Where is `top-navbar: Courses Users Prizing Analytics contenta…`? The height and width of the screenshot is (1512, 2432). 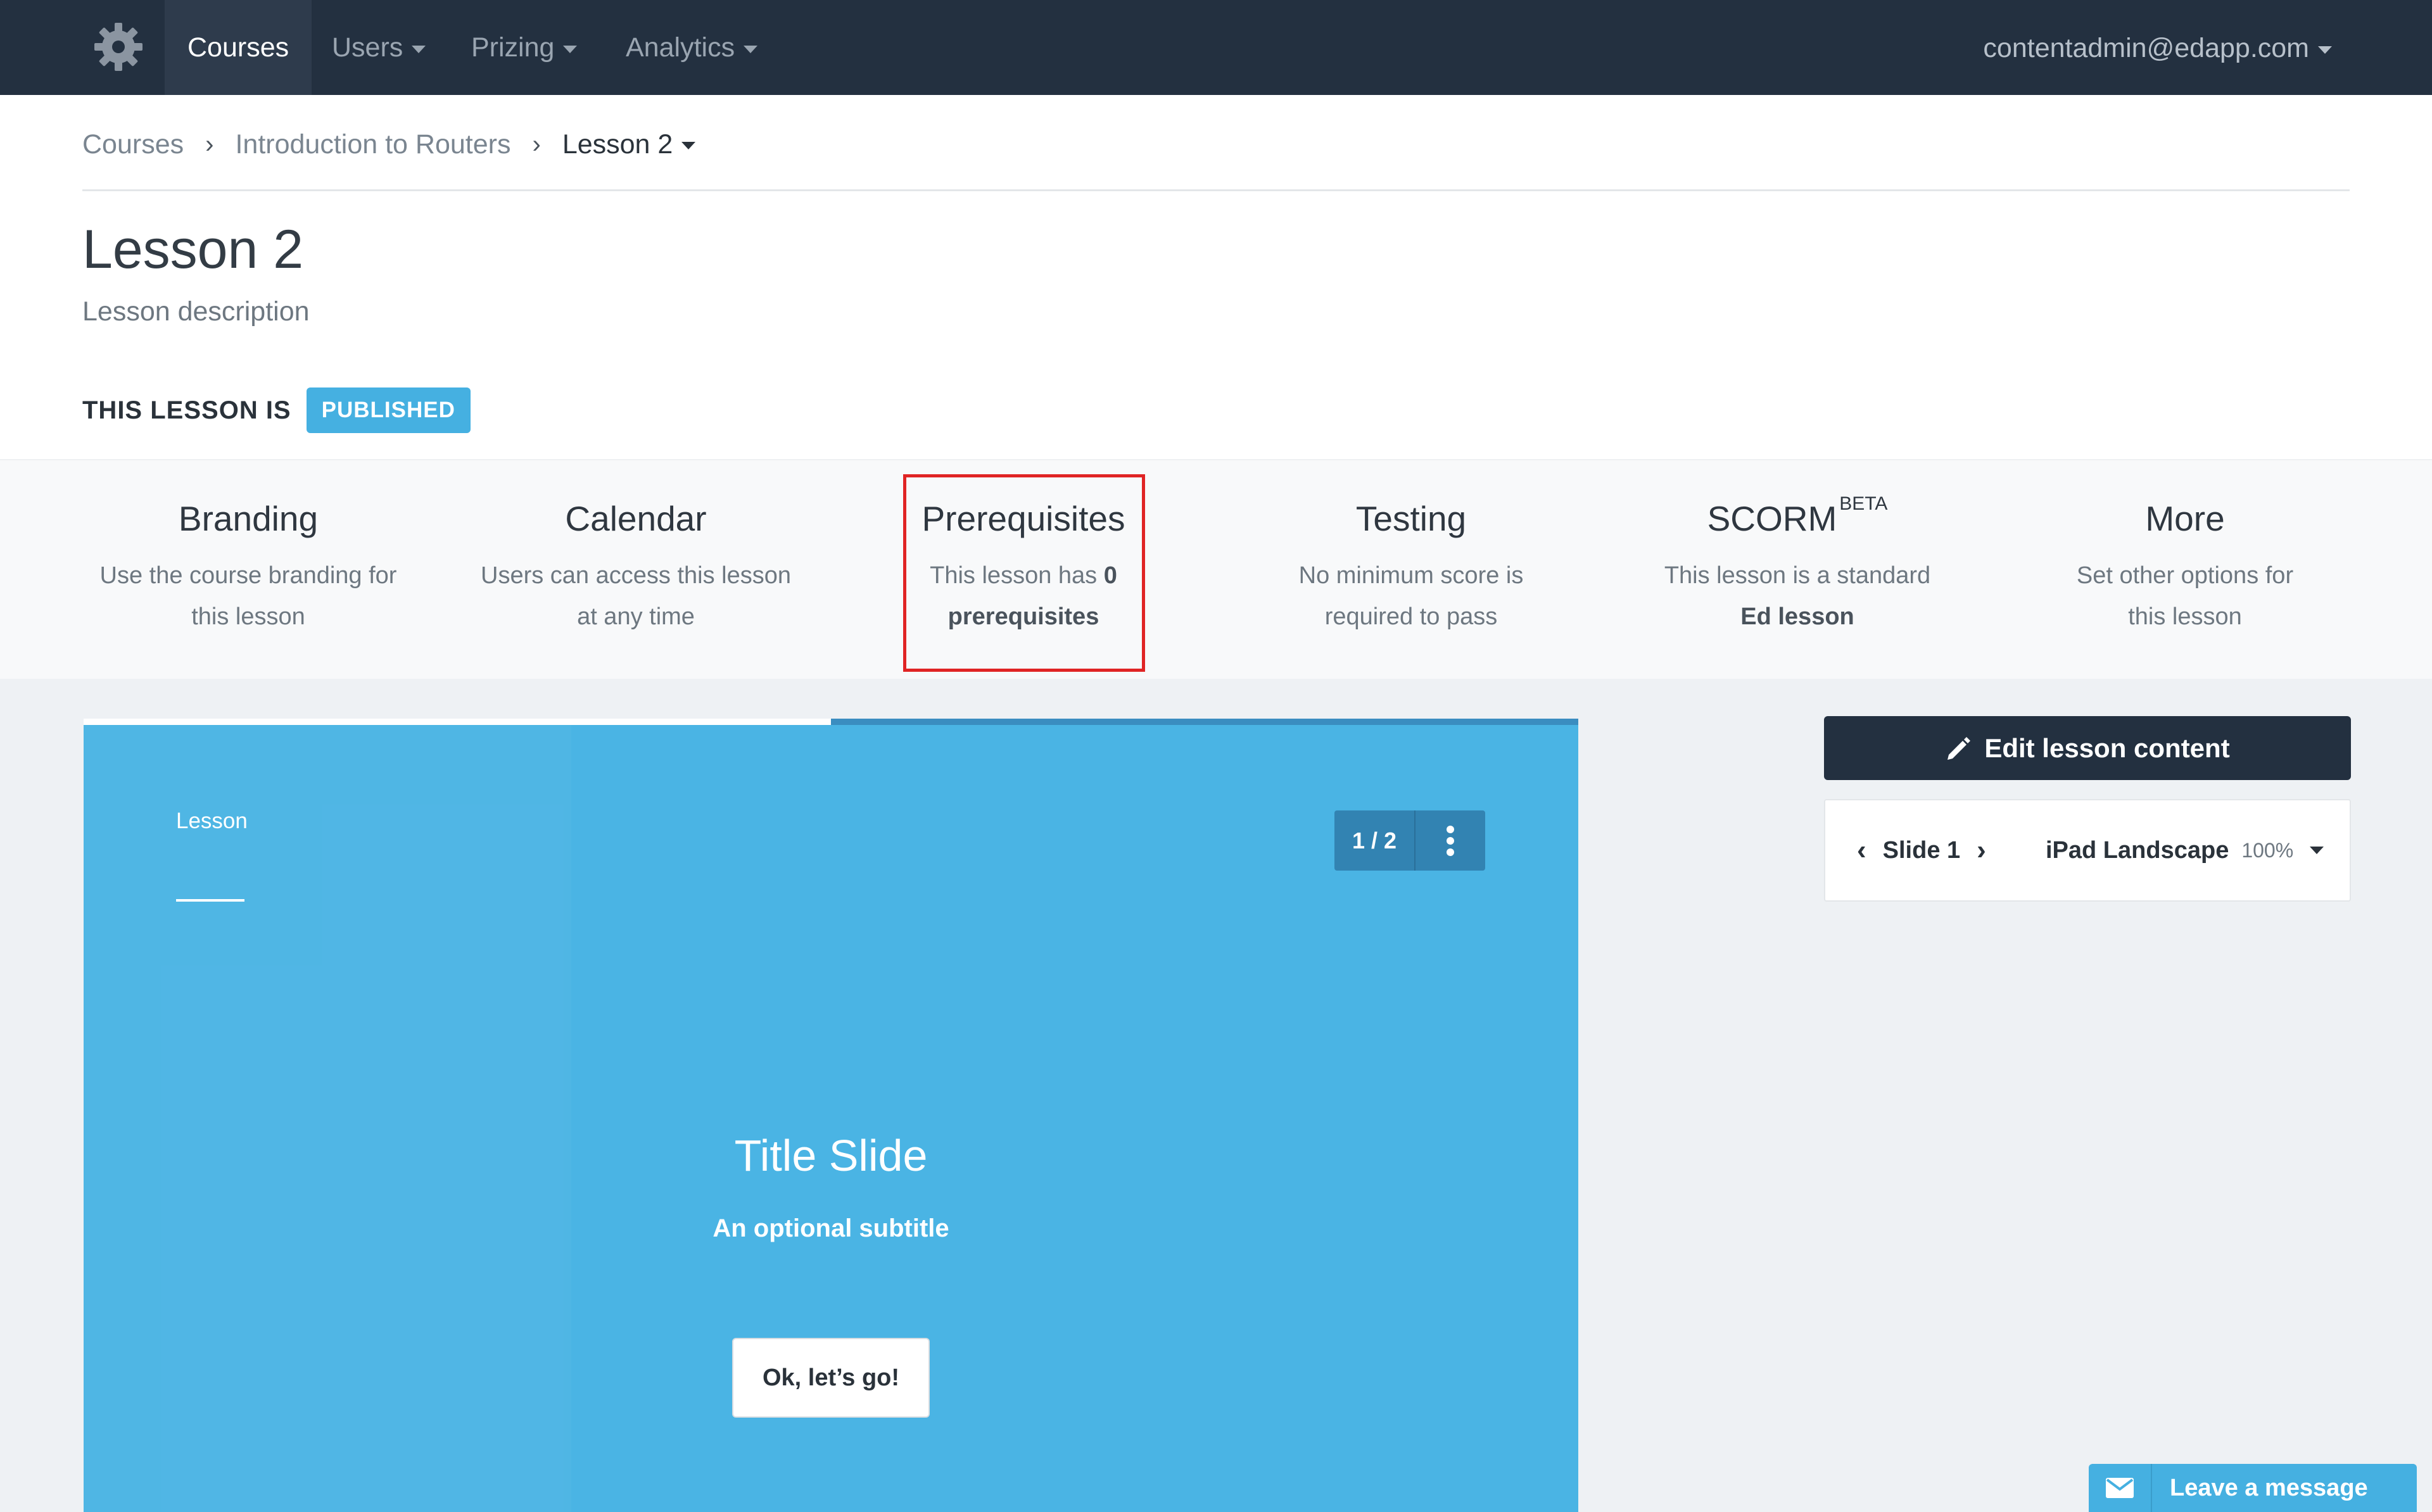
top-navbar: Courses Users Prizing Analytics contenta… is located at coordinates (1216, 47).